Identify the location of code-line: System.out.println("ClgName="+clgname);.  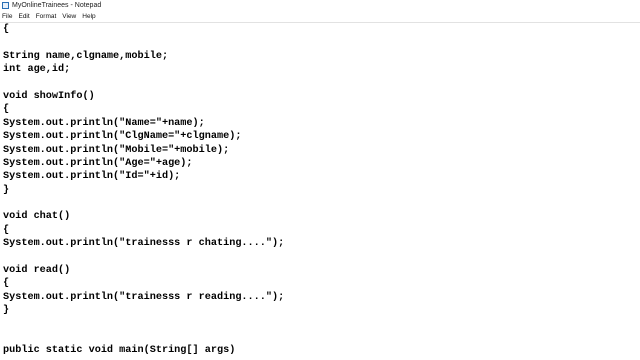
(122, 137).